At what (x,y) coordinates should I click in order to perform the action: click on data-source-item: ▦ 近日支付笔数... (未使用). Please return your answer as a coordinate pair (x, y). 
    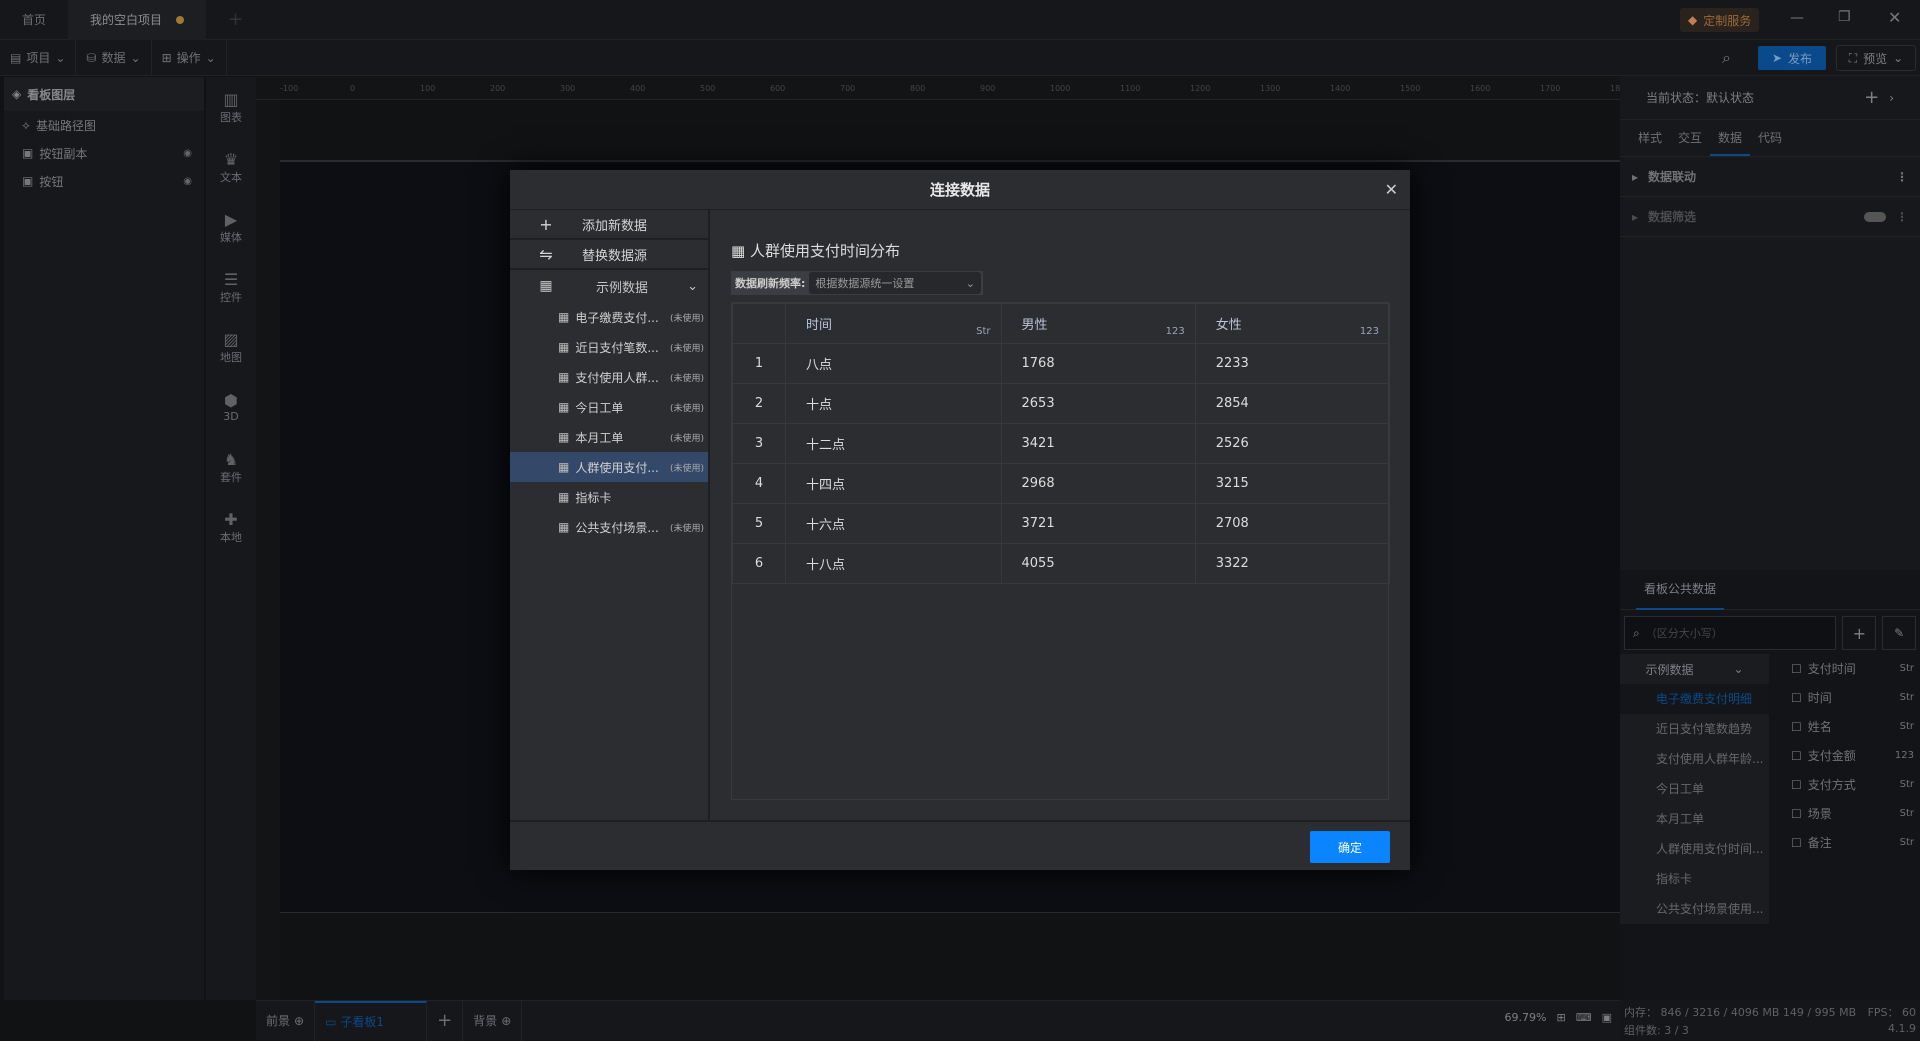
    Looking at the image, I should click on (609, 347).